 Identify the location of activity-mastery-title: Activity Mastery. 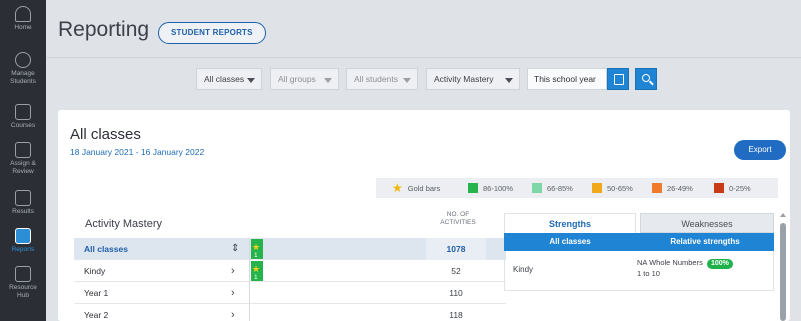
(124, 224).